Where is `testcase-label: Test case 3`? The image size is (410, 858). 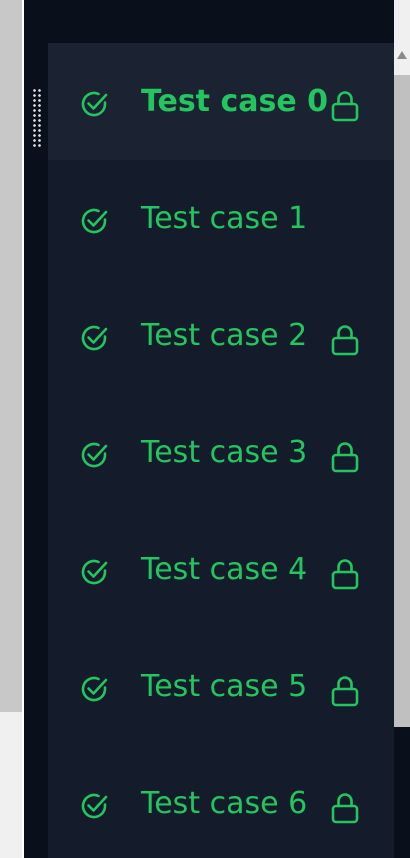 testcase-label: Test case 3 is located at coordinates (224, 452).